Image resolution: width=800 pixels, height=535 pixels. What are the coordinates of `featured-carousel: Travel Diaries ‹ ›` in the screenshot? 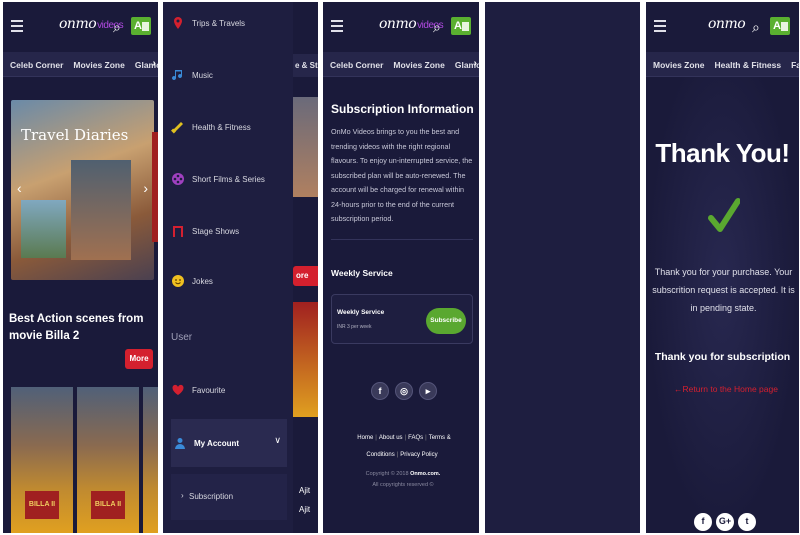 It's located at (82, 190).